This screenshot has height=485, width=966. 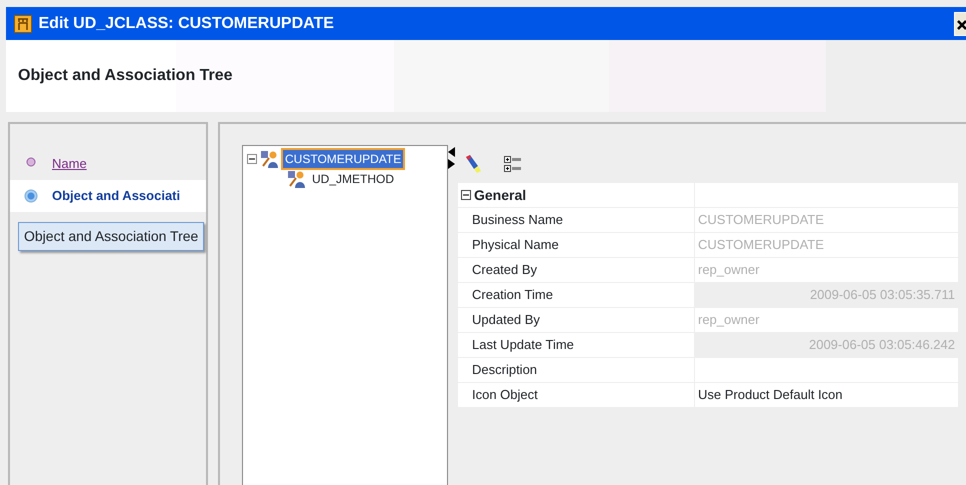 I want to click on property-name: Updated By, so click(x=506, y=320).